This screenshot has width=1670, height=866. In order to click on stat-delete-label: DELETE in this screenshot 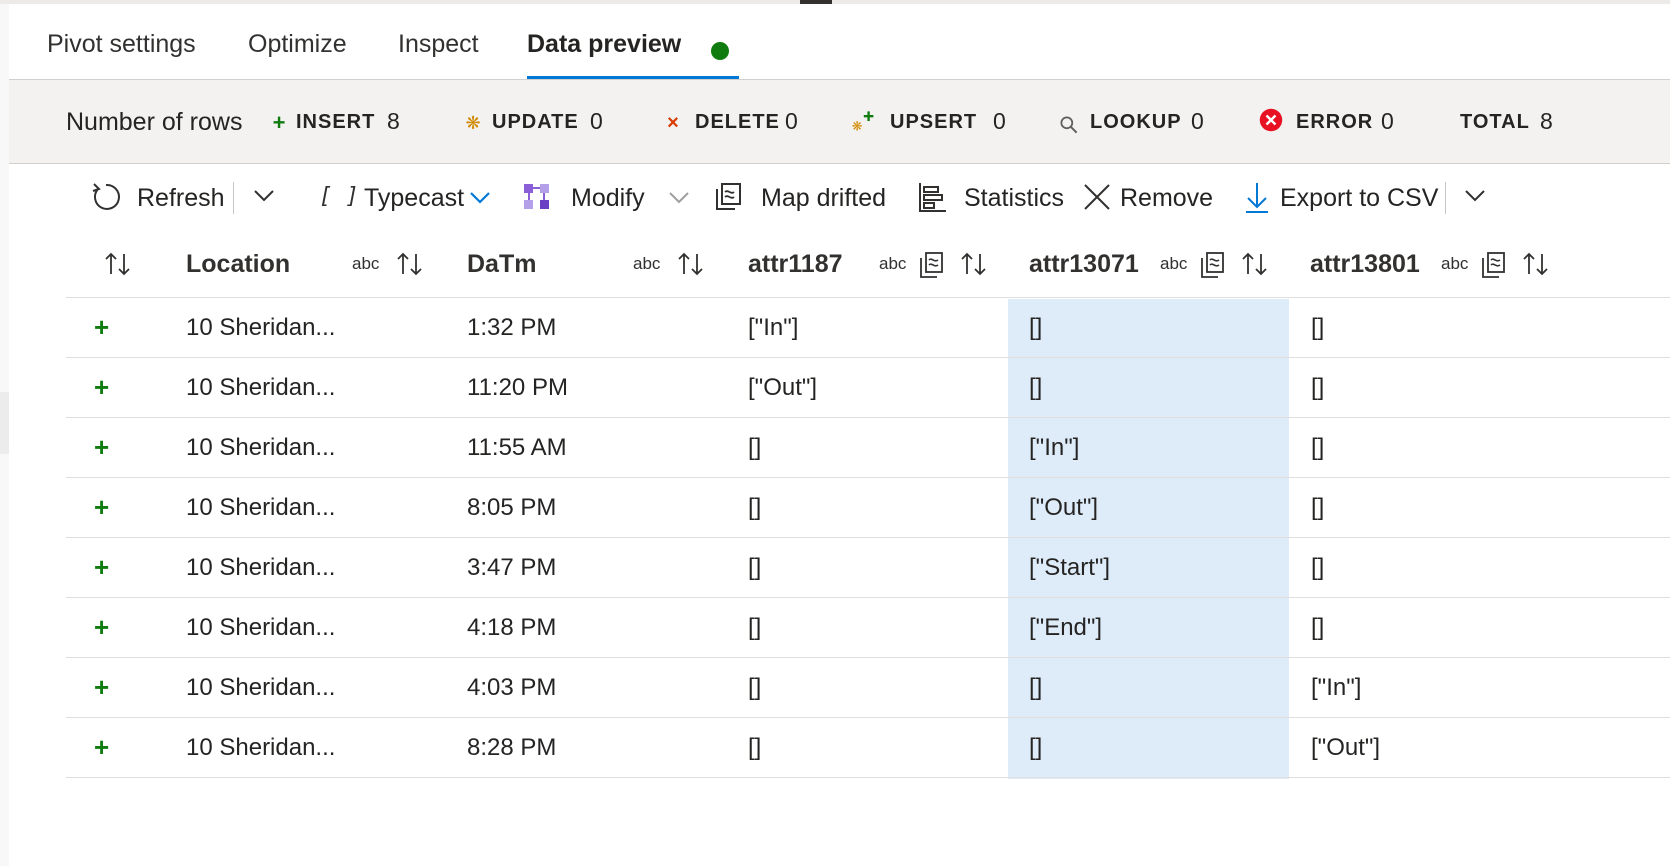, I will do `click(737, 122)`.